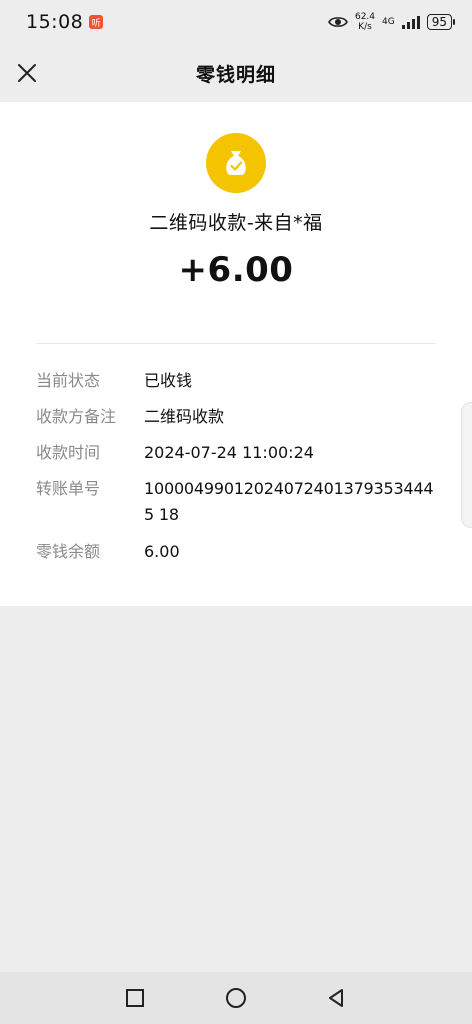 Image resolution: width=472 pixels, height=1024 pixels. What do you see at coordinates (241, 552) in the screenshot?
I see `detail-row-balance: 零钱余额 6.00` at bounding box center [241, 552].